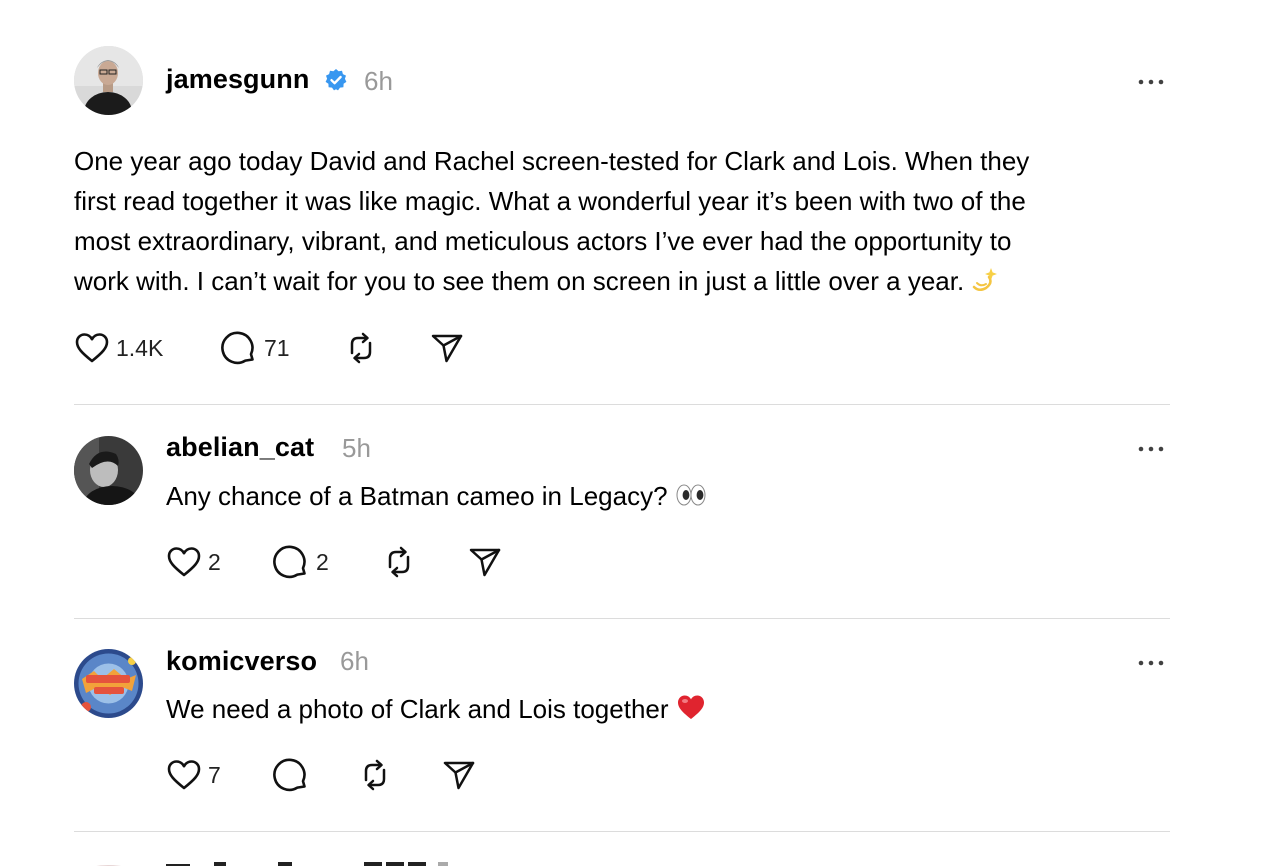  I want to click on like-button: 1.4K, so click(118, 348).